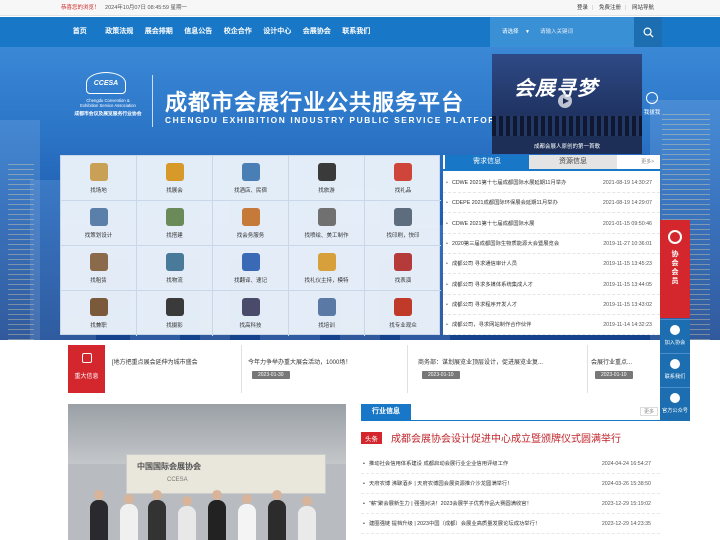  Describe the element at coordinates (648, 411) in the screenshot. I see `industry-more-link: 更多` at that location.